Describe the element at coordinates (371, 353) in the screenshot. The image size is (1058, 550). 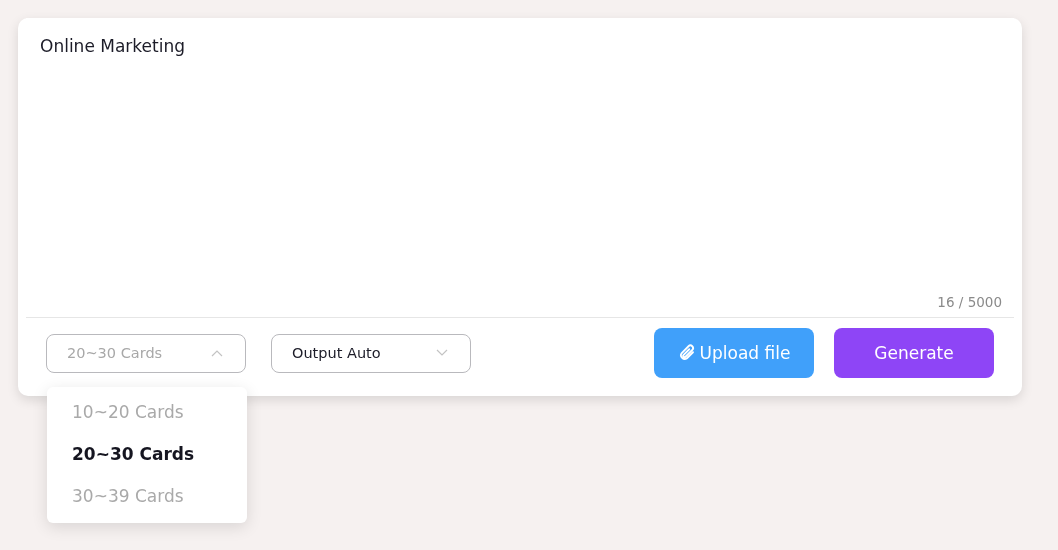
I see `dropdown-select: Output Auto` at that location.